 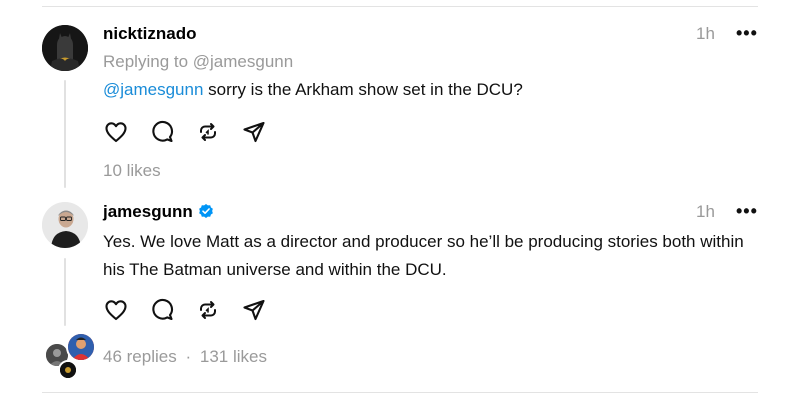 I want to click on replies-count: 46 replies, so click(x=140, y=356).